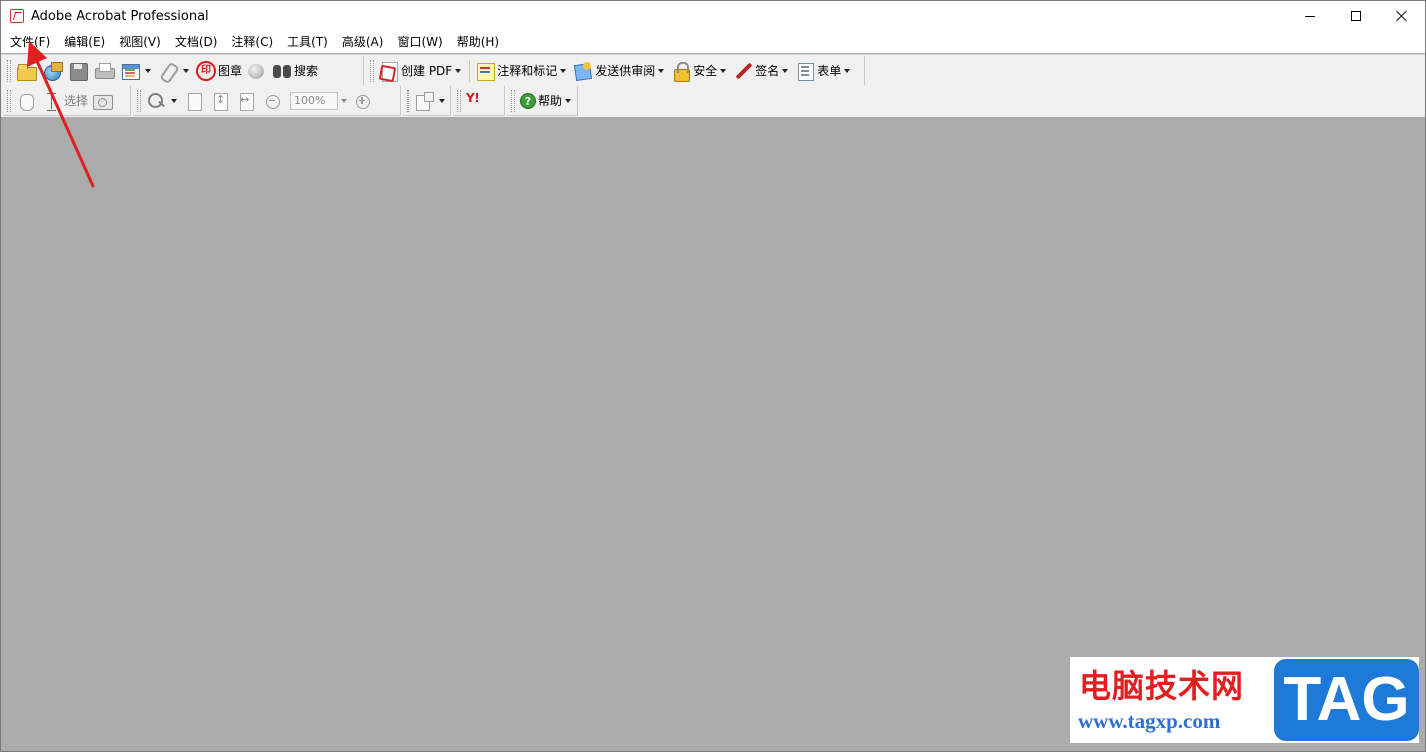 The image size is (1426, 752). I want to click on help-button: ? 帮助, so click(547, 101).